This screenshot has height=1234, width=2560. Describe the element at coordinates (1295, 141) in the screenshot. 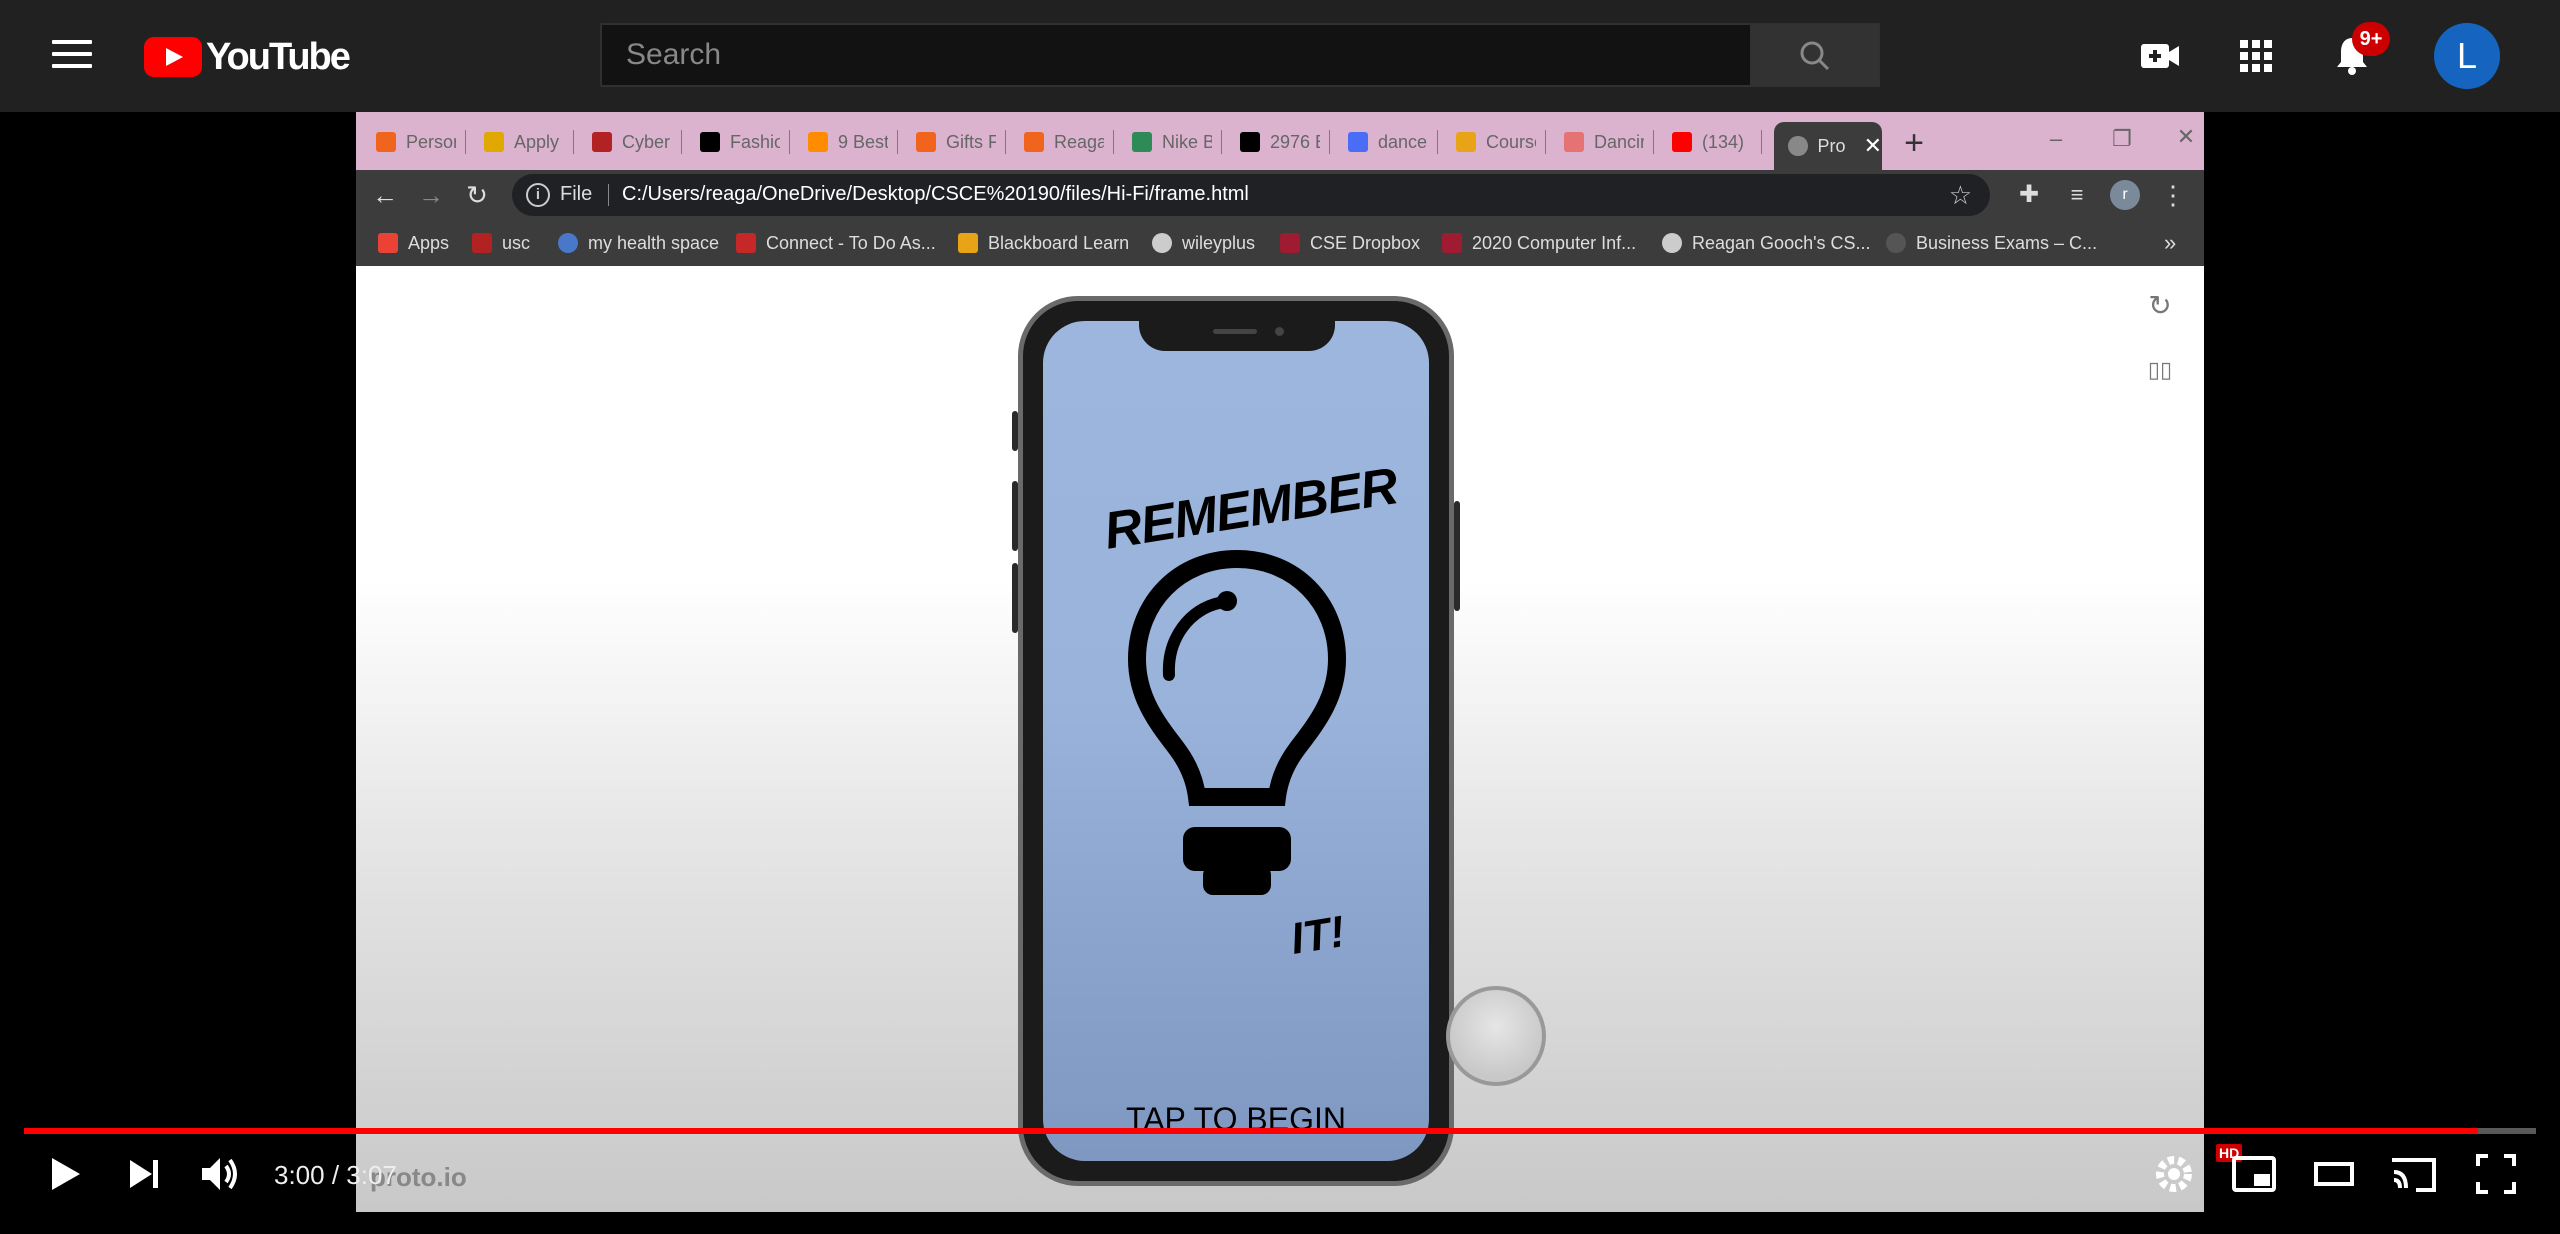

I see `browser-tab-title: 2976 B` at that location.